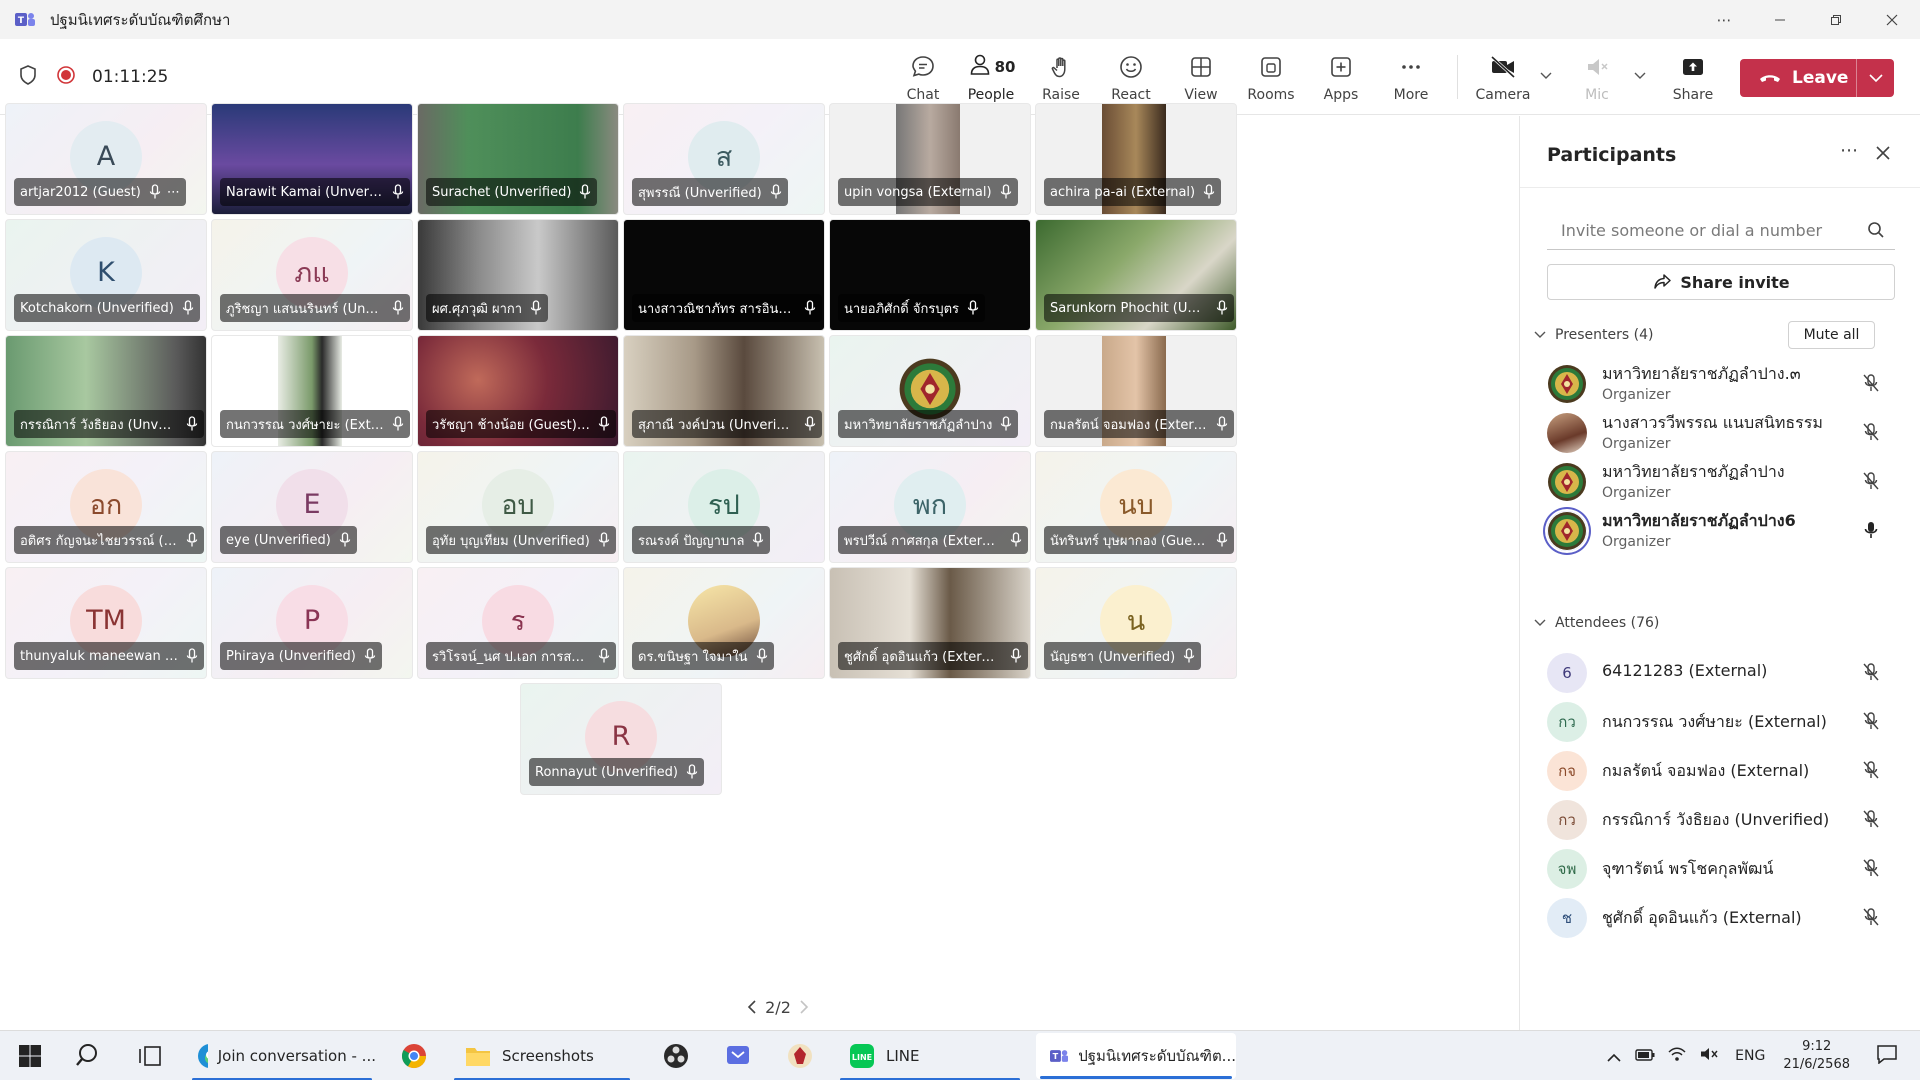  Describe the element at coordinates (724, 159) in the screenshot. I see `participant-tile: ส สุพรรณี (Unverified)` at that location.